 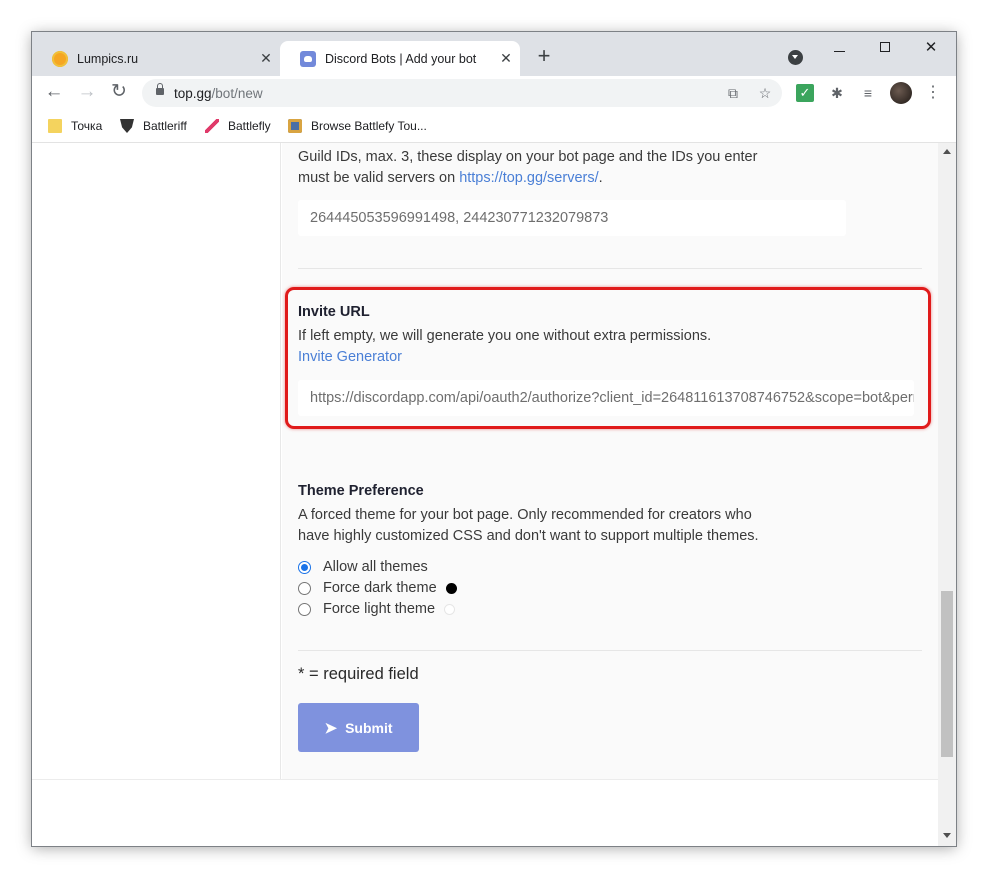 I want to click on submit-button: ➤ Submit, so click(x=358, y=727).